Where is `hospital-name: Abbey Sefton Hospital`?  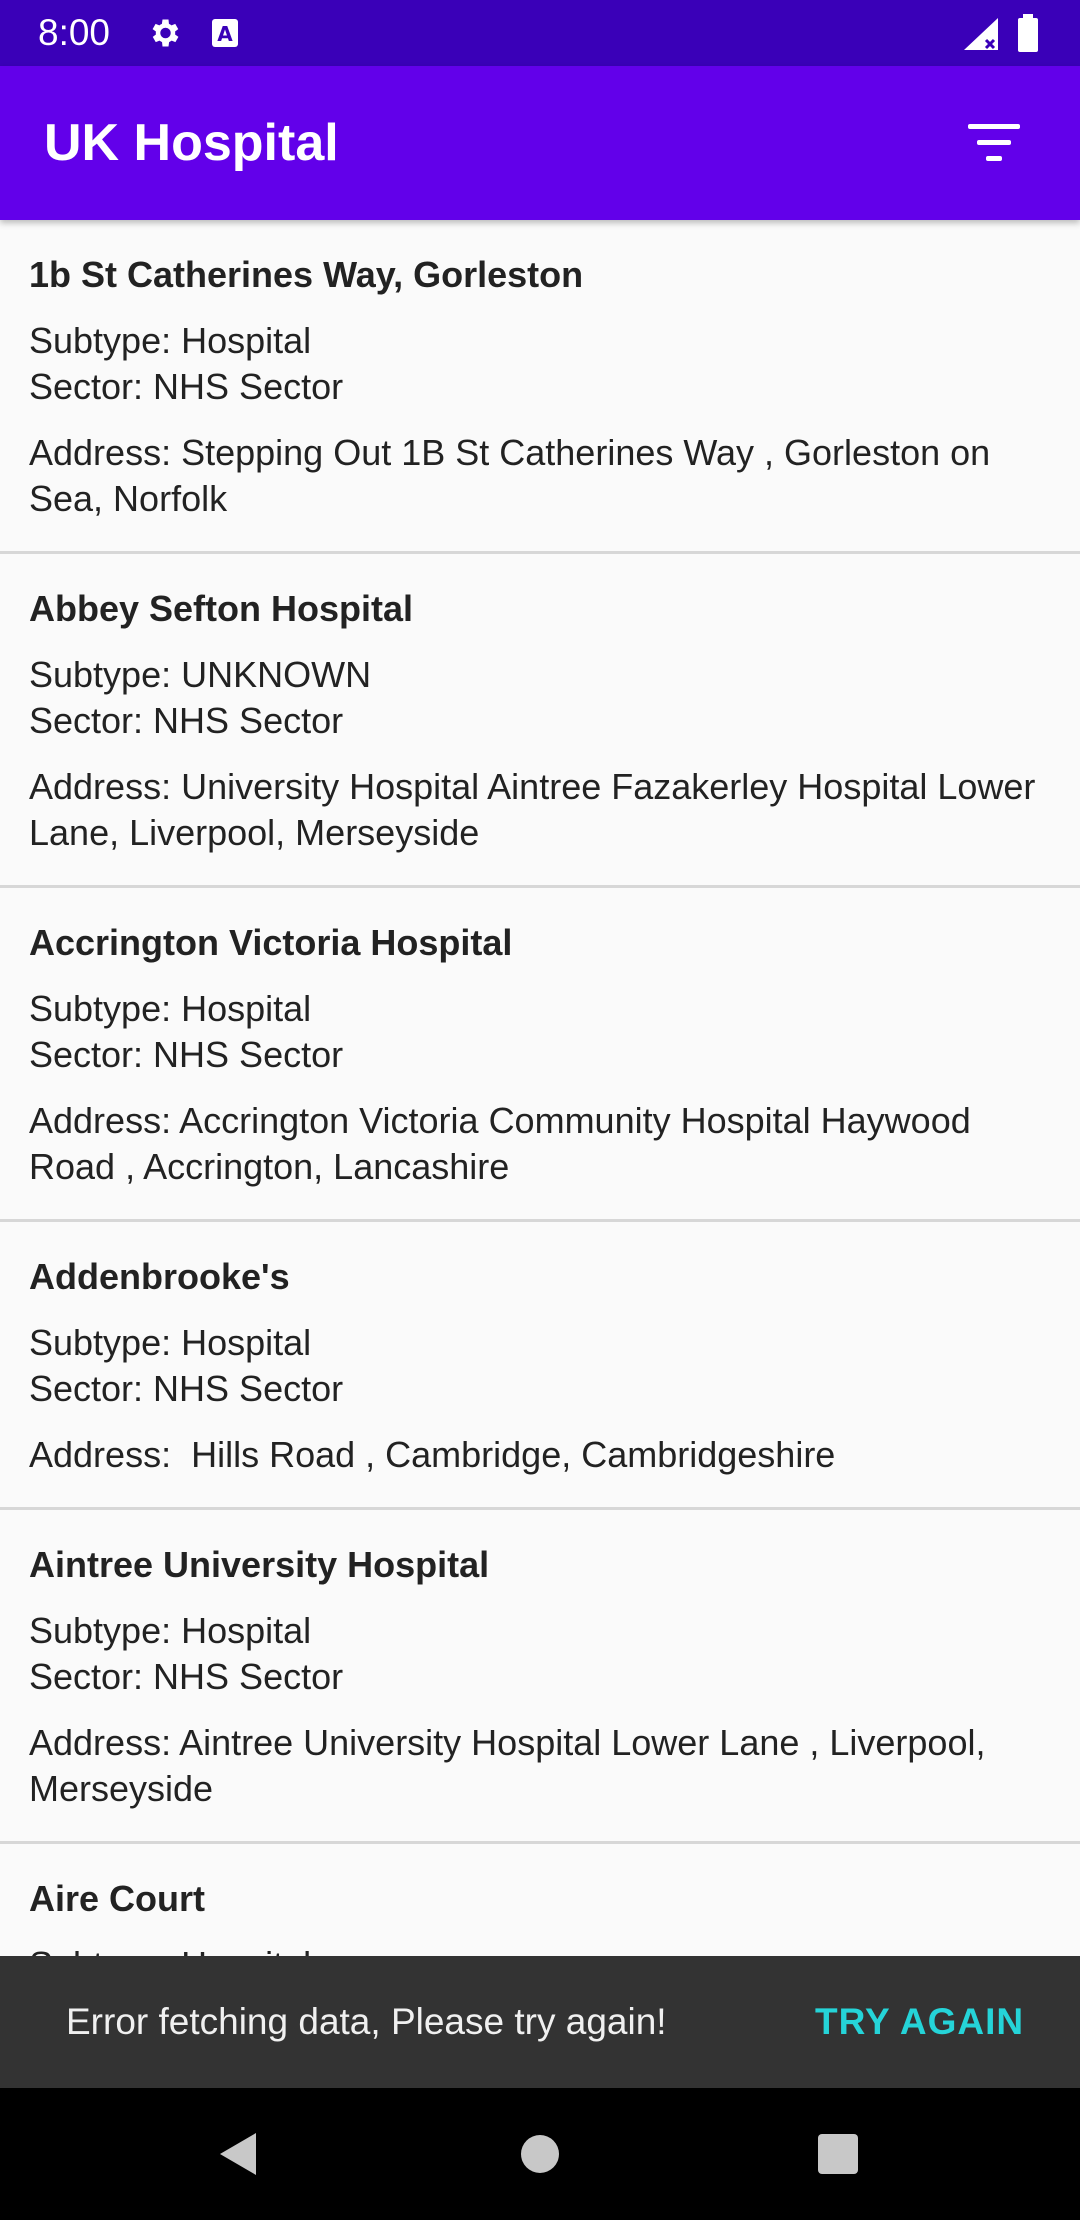
hospital-name: Abbey Sefton Hospital is located at coordinates (221, 608).